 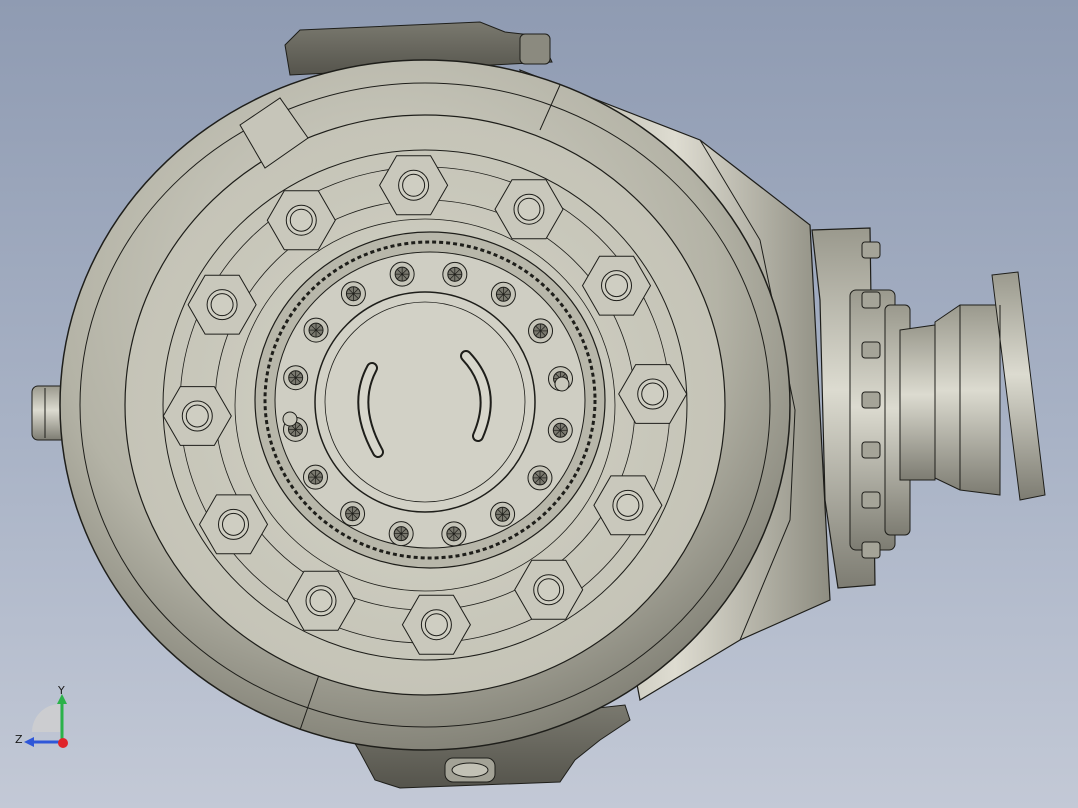 What do you see at coordinates (972, 386) in the screenshot?
I see `motor-body` at bounding box center [972, 386].